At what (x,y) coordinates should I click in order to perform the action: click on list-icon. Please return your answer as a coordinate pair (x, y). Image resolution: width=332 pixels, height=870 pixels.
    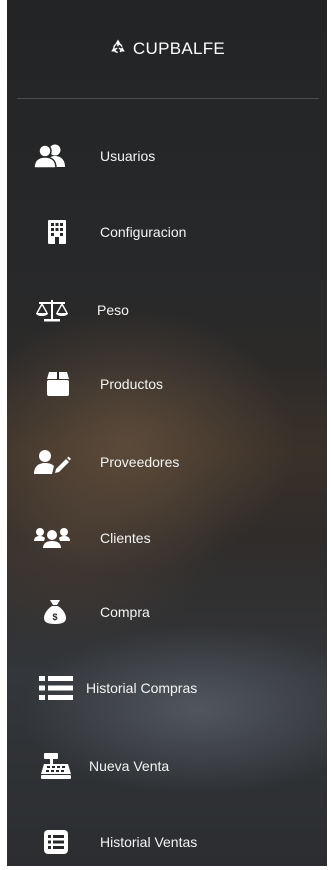
    Looking at the image, I should click on (56, 688).